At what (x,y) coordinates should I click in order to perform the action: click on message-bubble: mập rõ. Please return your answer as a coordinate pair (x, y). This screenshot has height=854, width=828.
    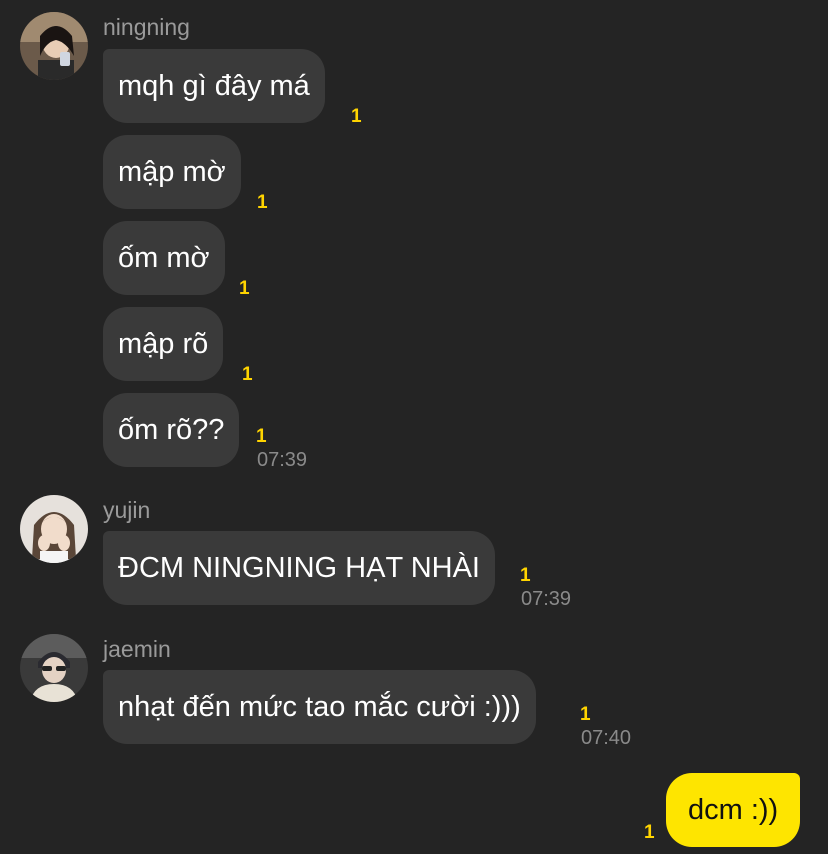
    Looking at the image, I should click on (163, 344).